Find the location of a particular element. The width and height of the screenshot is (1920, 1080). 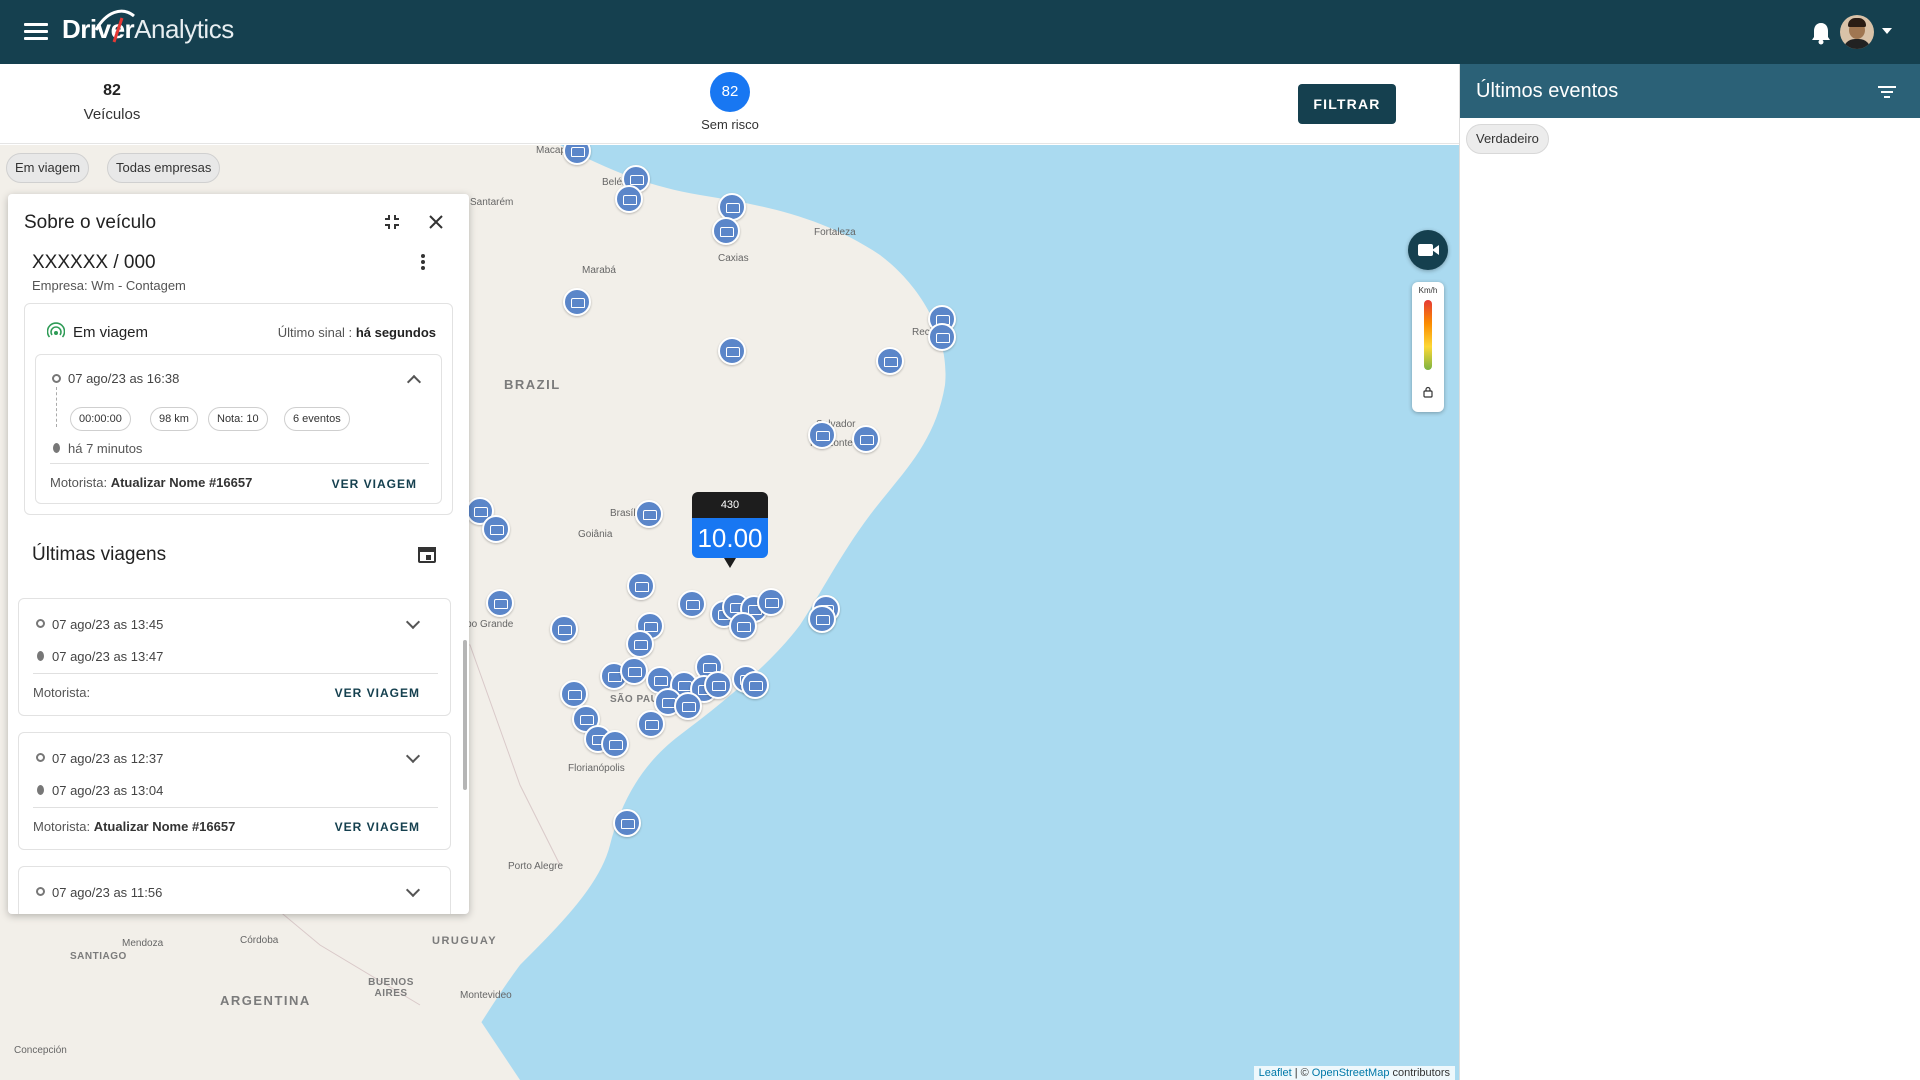

trip-distance: 98 km is located at coordinates (174, 419).